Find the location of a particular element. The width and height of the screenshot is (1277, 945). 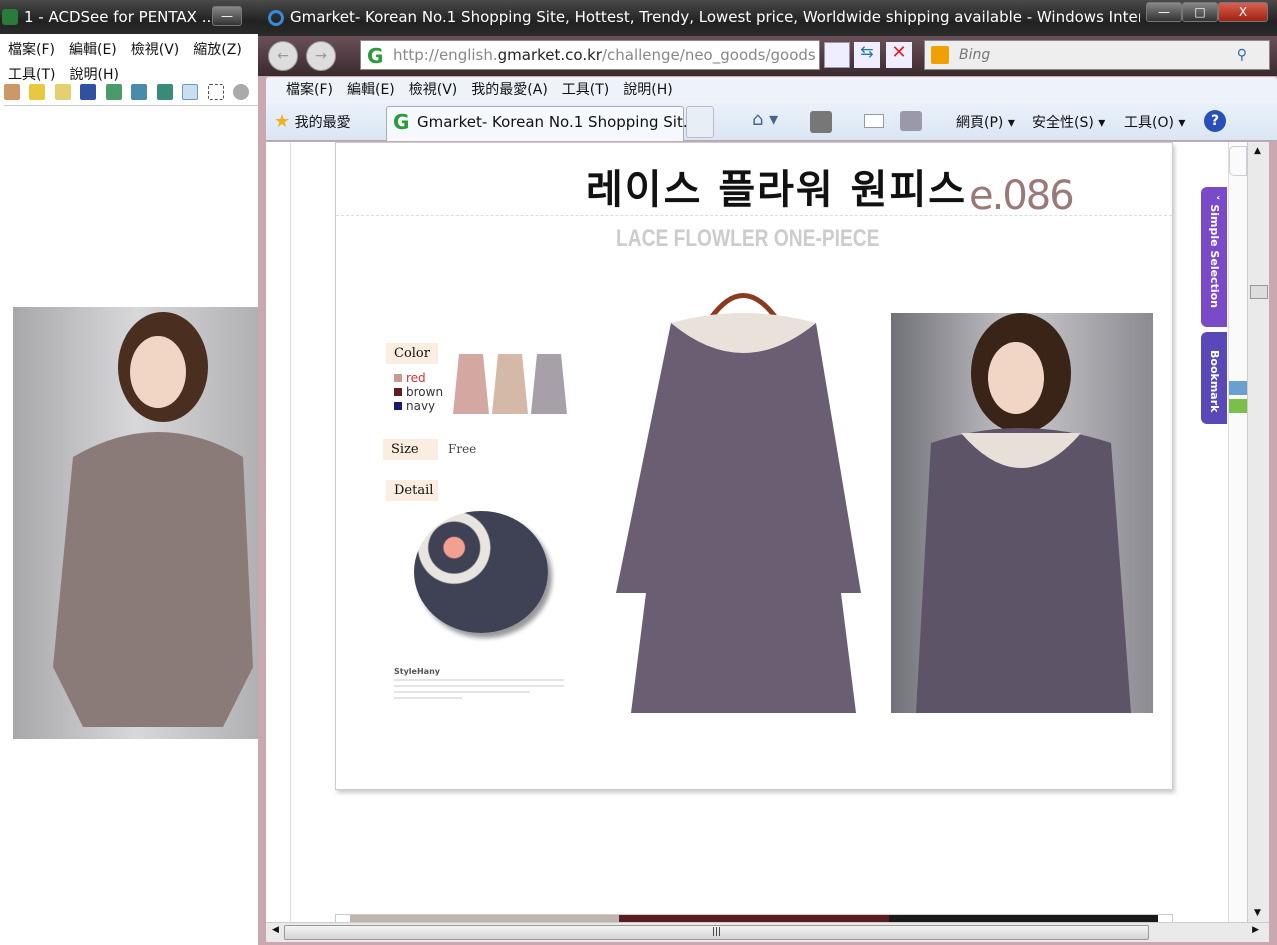

export-icon is located at coordinates (164, 92).